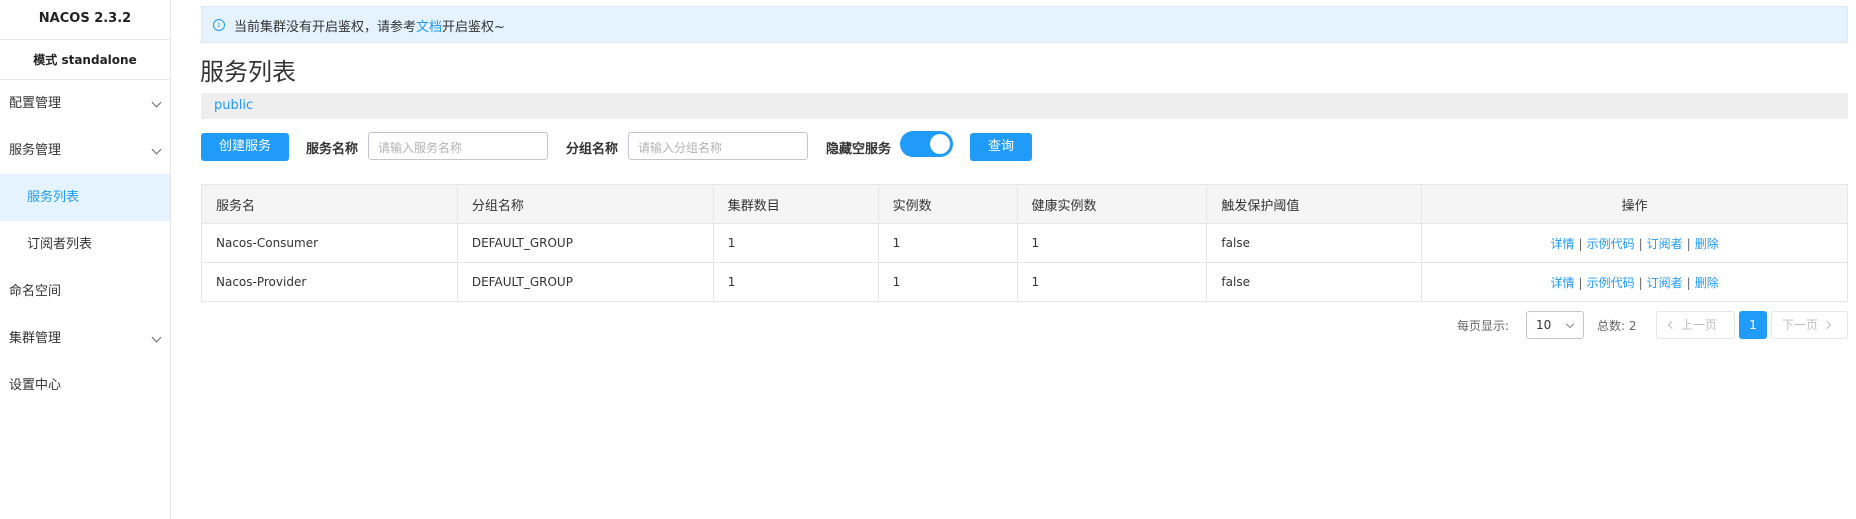 The image size is (1856, 519). What do you see at coordinates (233, 105) in the screenshot?
I see `namespace-public: public` at bounding box center [233, 105].